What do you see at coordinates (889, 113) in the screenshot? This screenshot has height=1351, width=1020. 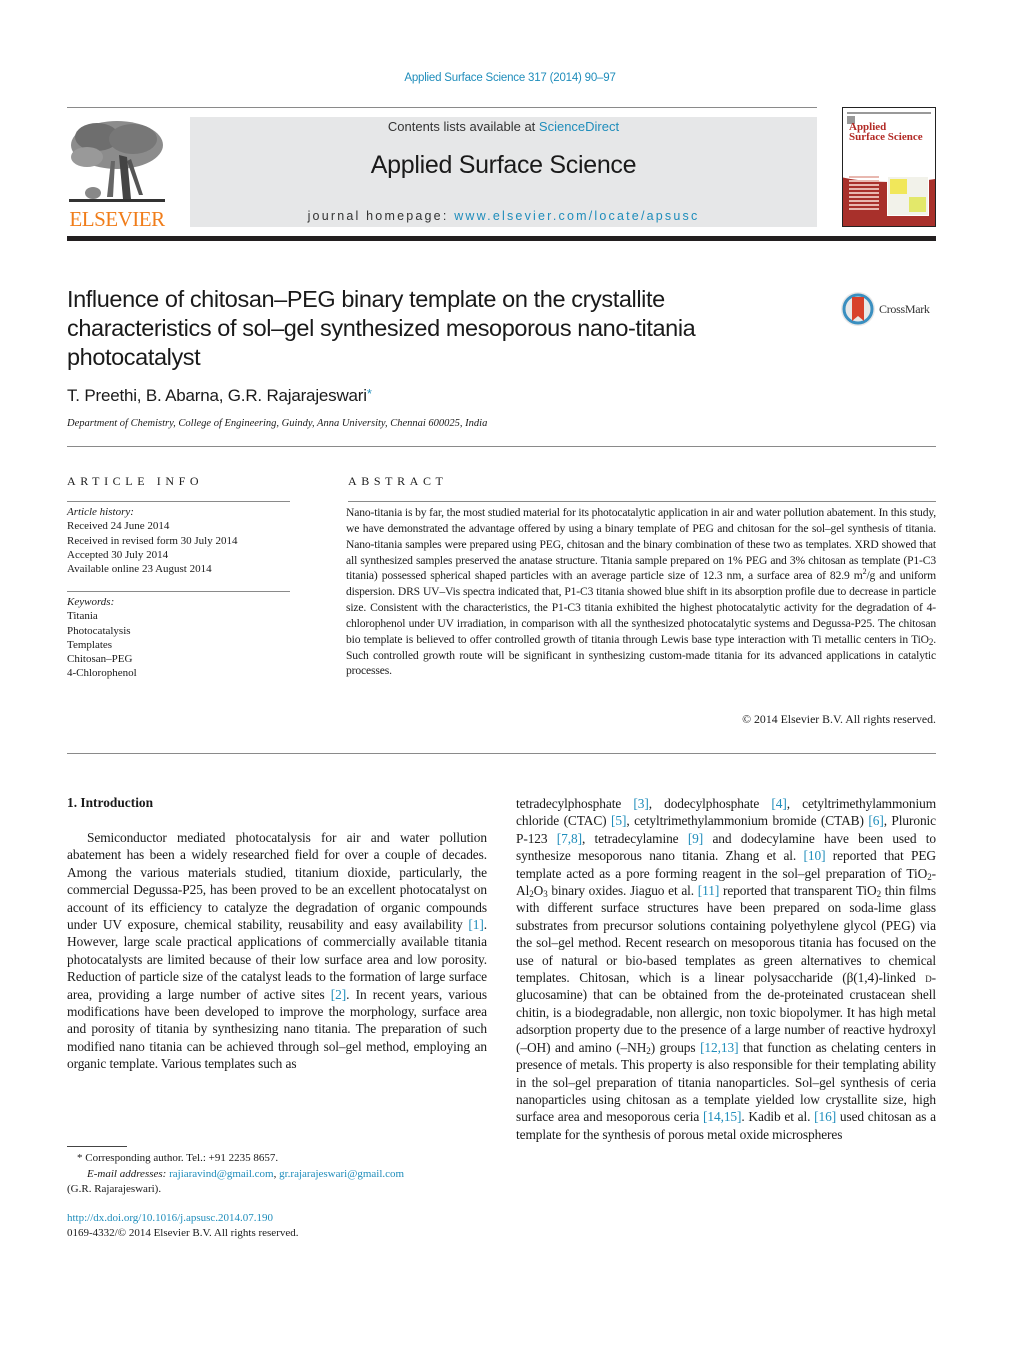 I see `cover-header-bar` at bounding box center [889, 113].